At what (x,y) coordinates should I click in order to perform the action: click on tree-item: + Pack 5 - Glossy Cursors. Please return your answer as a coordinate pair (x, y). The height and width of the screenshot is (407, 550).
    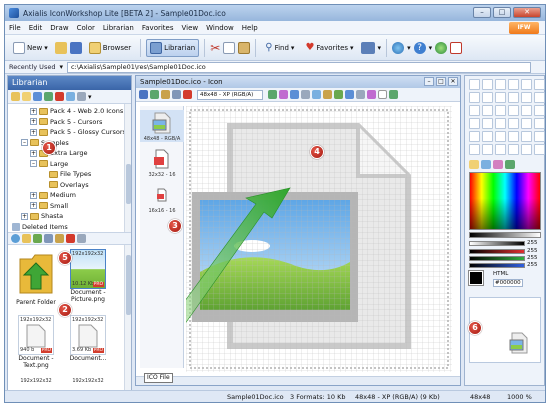
    Looking at the image, I should click on (69, 132).